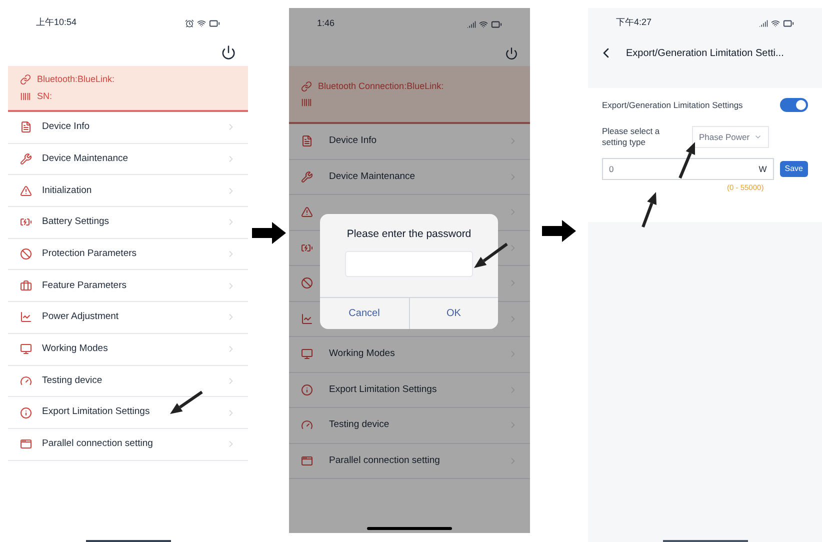 The width and height of the screenshot is (822, 542). What do you see at coordinates (631, 137) in the screenshot?
I see `setting-type-label: Please select a setting type` at bounding box center [631, 137].